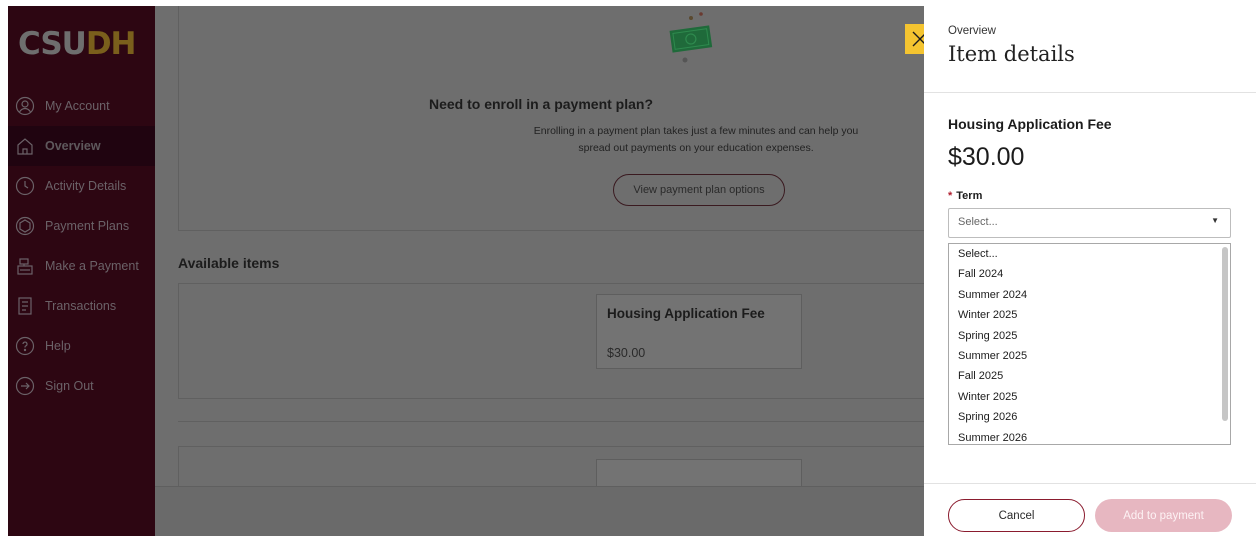  I want to click on sidebar-item-label: Payment Plans, so click(87, 226).